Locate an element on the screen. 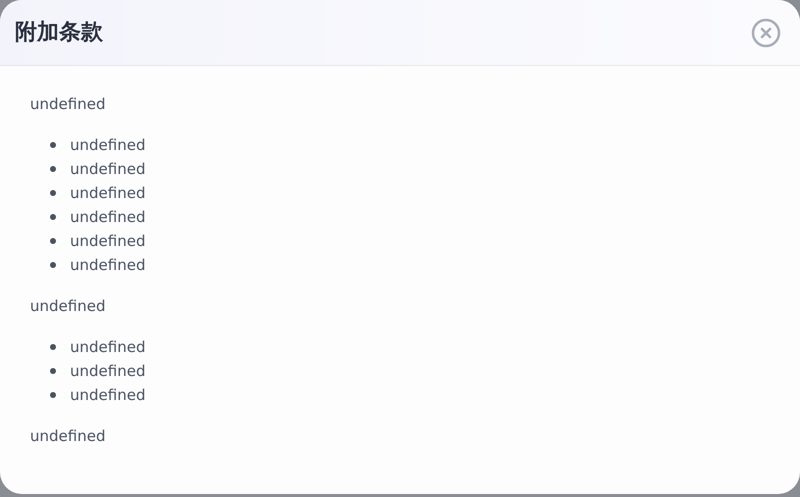 The height and width of the screenshot is (497, 800). close-button is located at coordinates (766, 33).